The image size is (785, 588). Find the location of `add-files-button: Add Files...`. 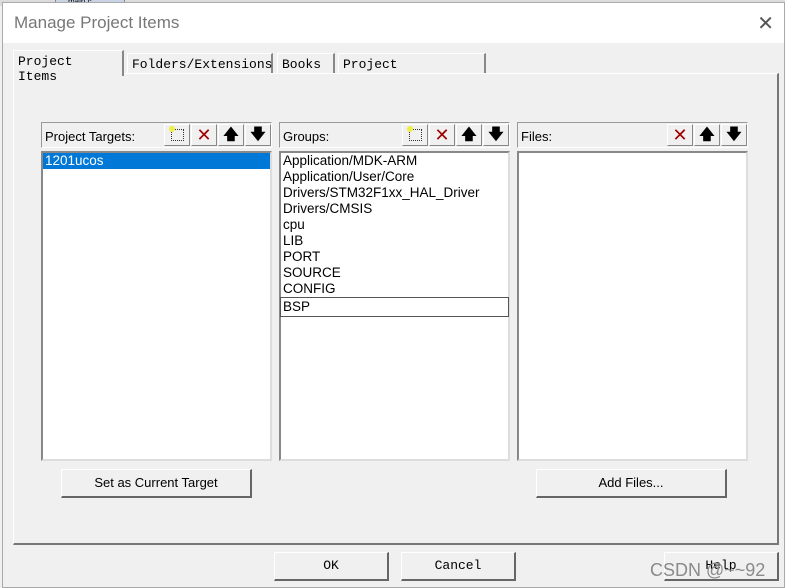

add-files-button: Add Files... is located at coordinates (631, 483).